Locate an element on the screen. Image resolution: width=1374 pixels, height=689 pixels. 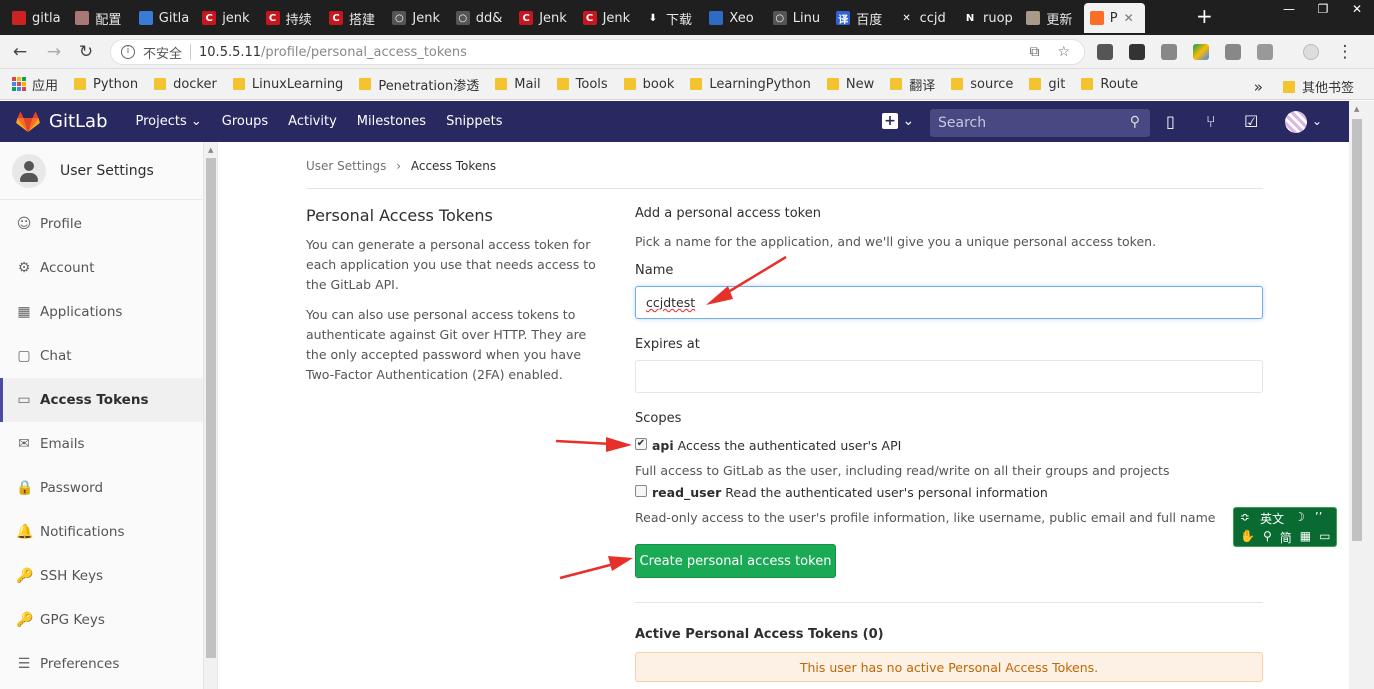
browser-tab: C 搭建 is located at coordinates (353, 18).